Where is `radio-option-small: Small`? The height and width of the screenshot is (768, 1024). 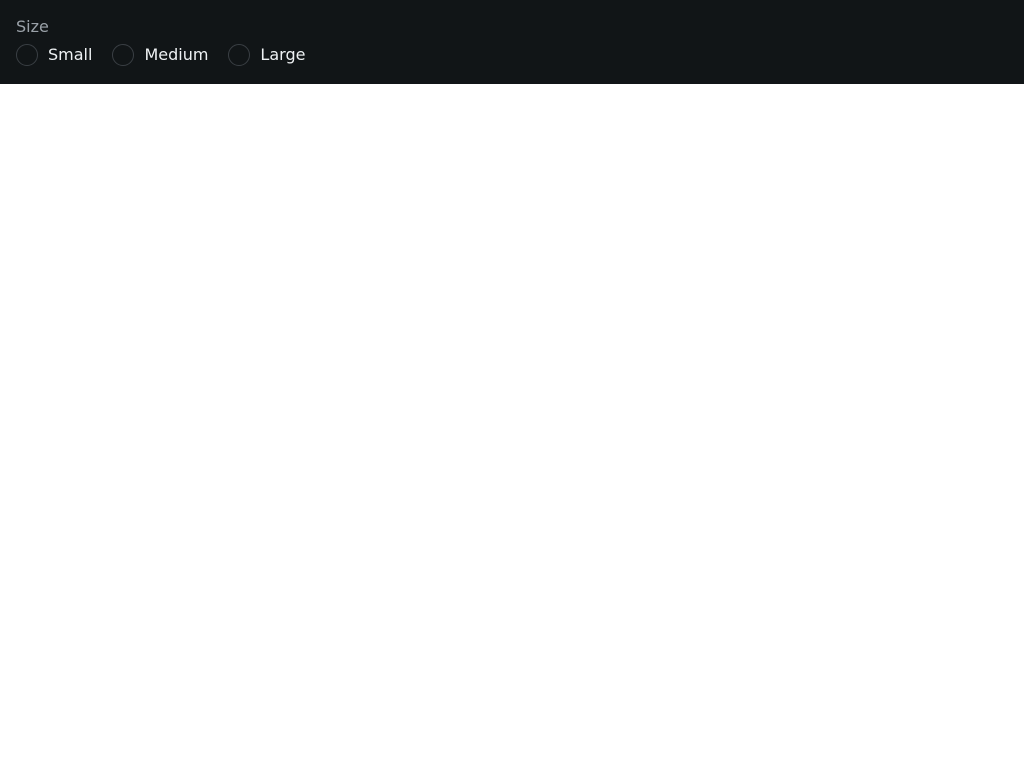 radio-option-small: Small is located at coordinates (54, 55).